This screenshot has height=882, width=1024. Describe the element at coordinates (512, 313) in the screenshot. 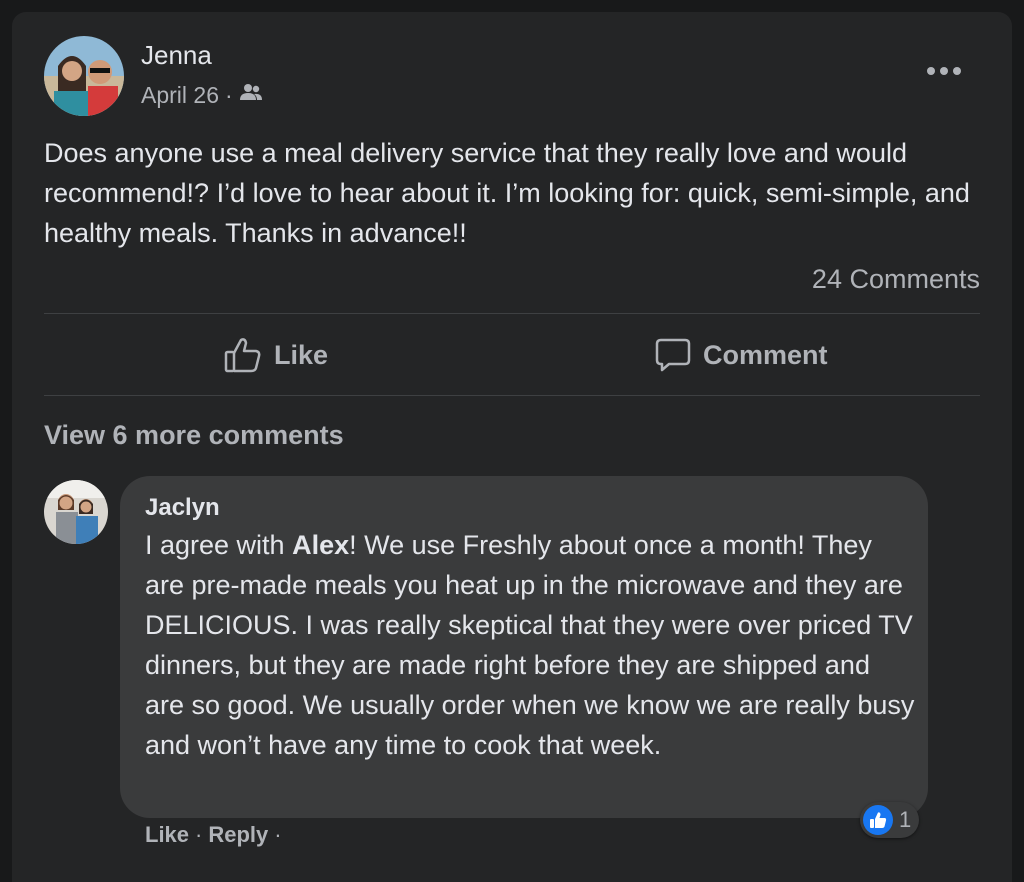

I see `divider-top` at that location.